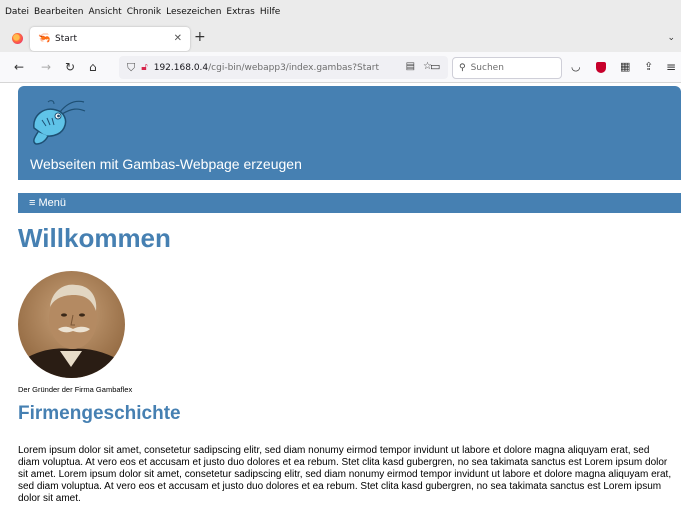 The height and width of the screenshot is (506, 681). I want to click on page-title: Willkommen, so click(94, 238).